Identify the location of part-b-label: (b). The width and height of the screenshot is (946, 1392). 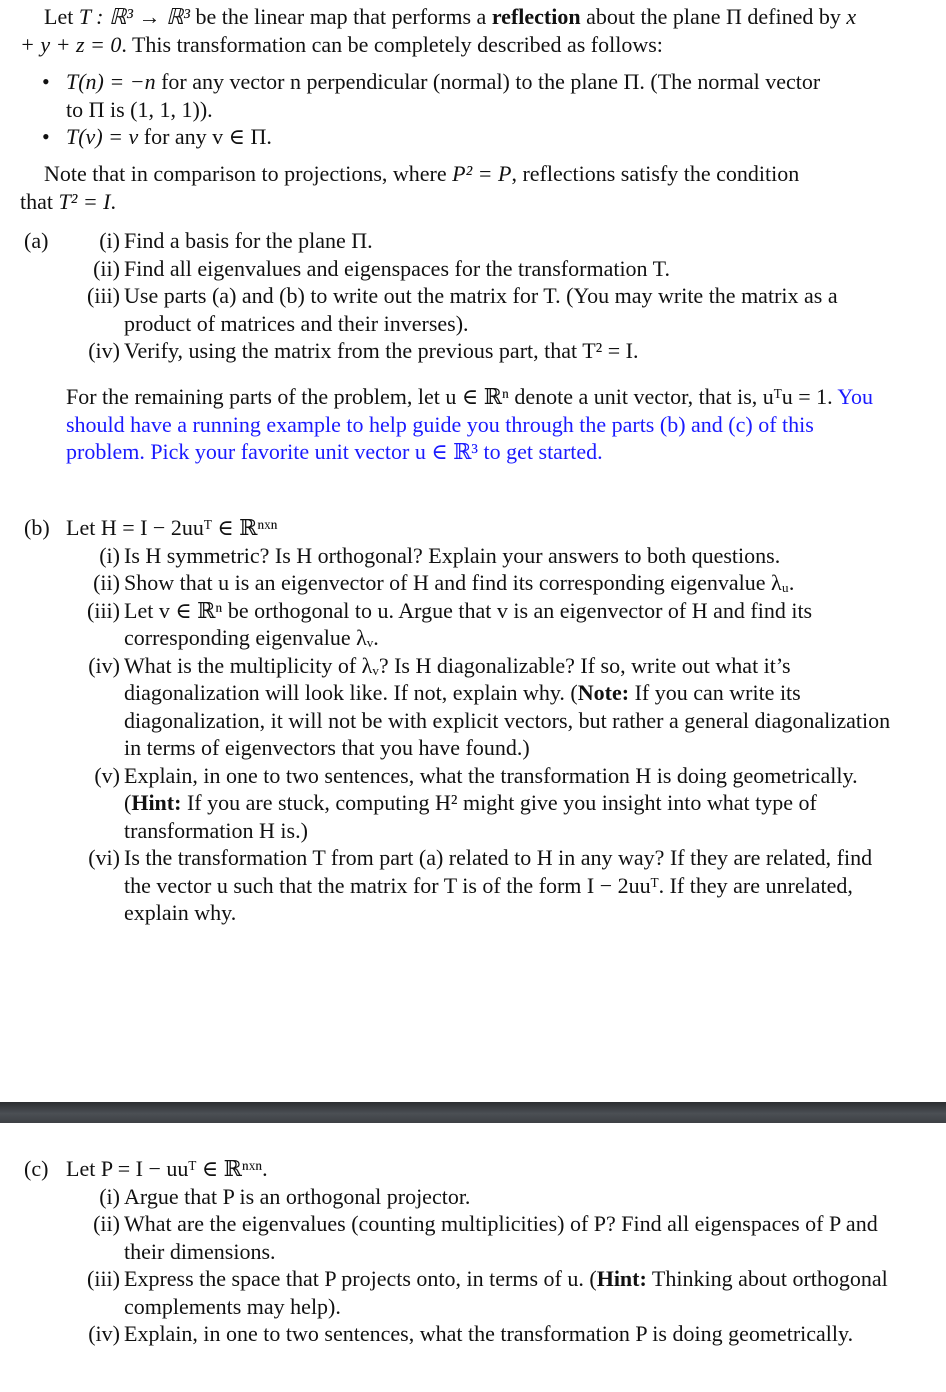
(37, 527).